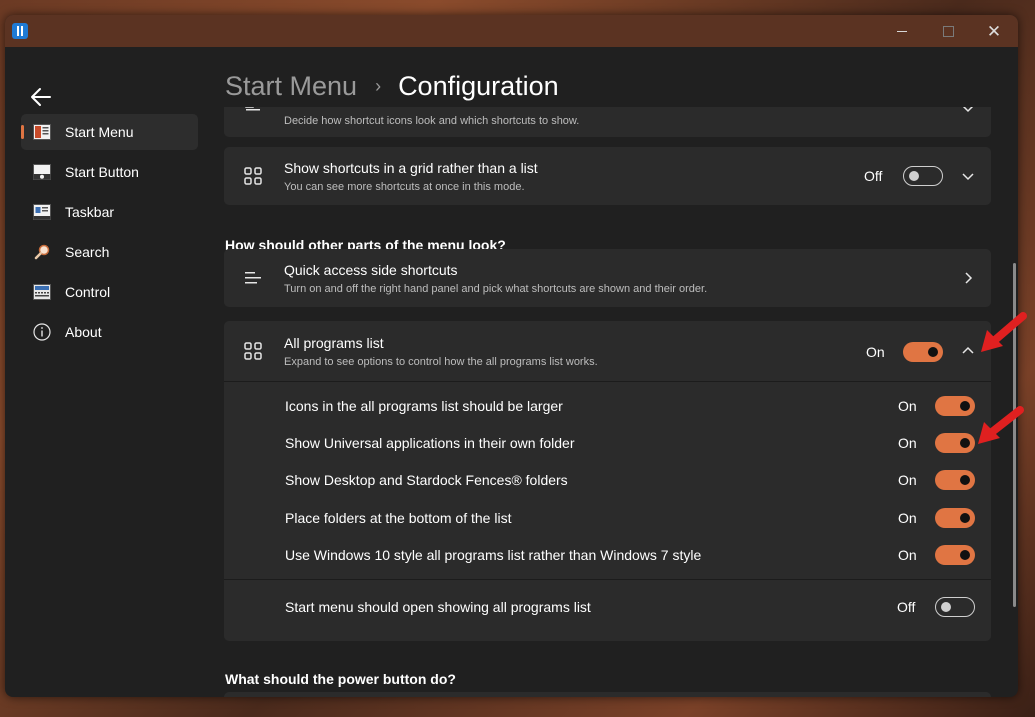 The height and width of the screenshot is (717, 1035). What do you see at coordinates (392, 86) in the screenshot?
I see `breadcrumb: Start Menu › Configuration` at bounding box center [392, 86].